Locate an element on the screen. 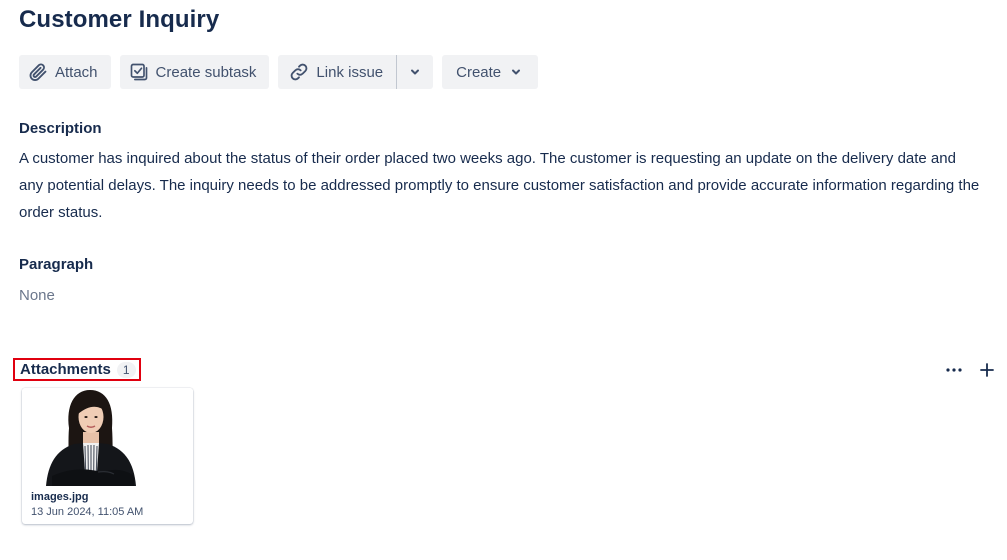 The height and width of the screenshot is (560, 1007). attachments-header: Attachments 1 is located at coordinates (77, 369).